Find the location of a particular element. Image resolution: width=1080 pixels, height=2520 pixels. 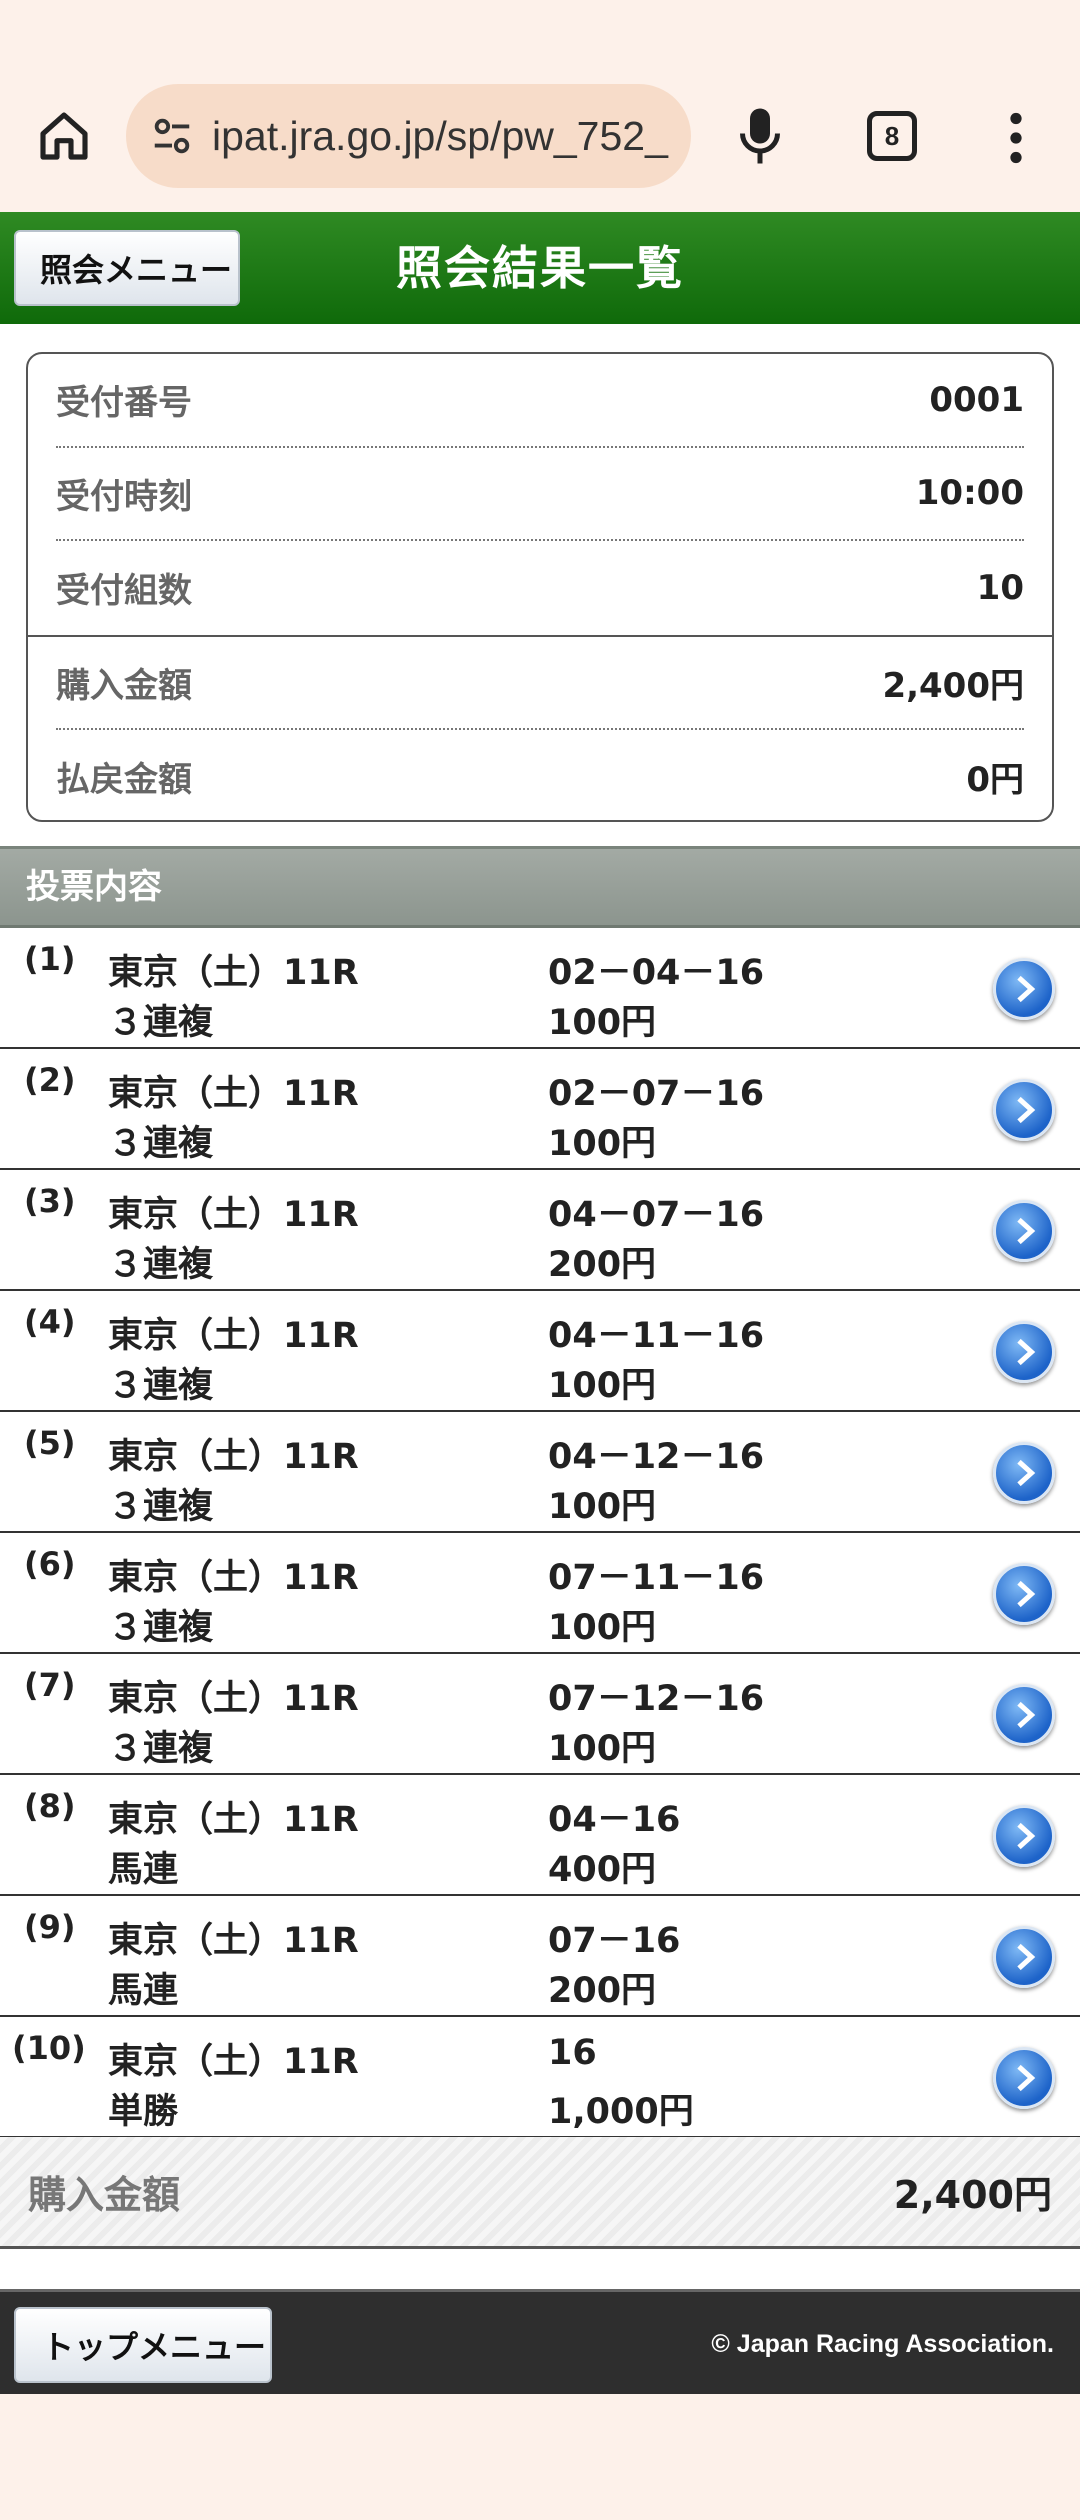

bet-combination: 07－12－16 is located at coordinates (656, 1699).